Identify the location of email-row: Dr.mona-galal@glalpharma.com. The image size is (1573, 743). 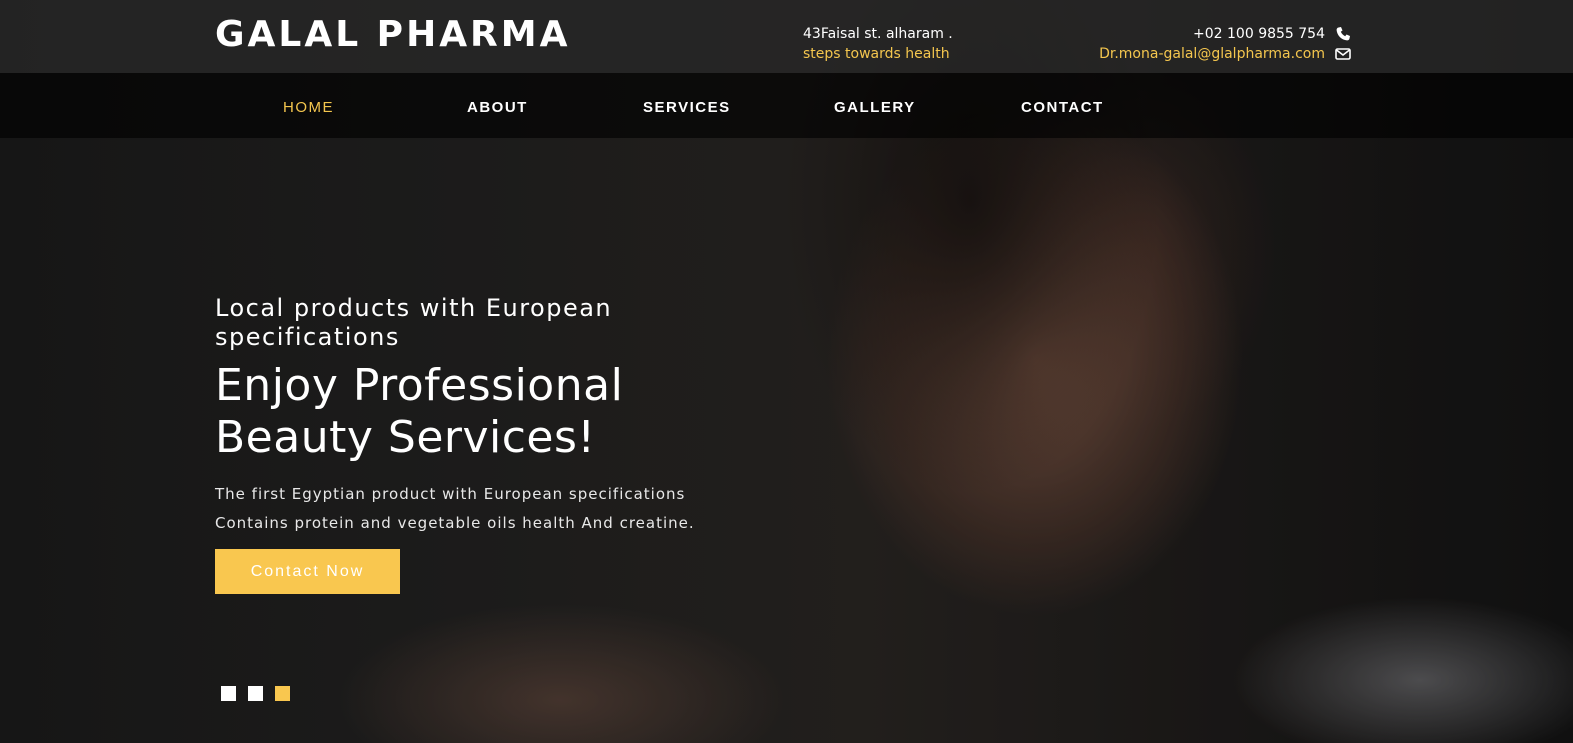
(1225, 54).